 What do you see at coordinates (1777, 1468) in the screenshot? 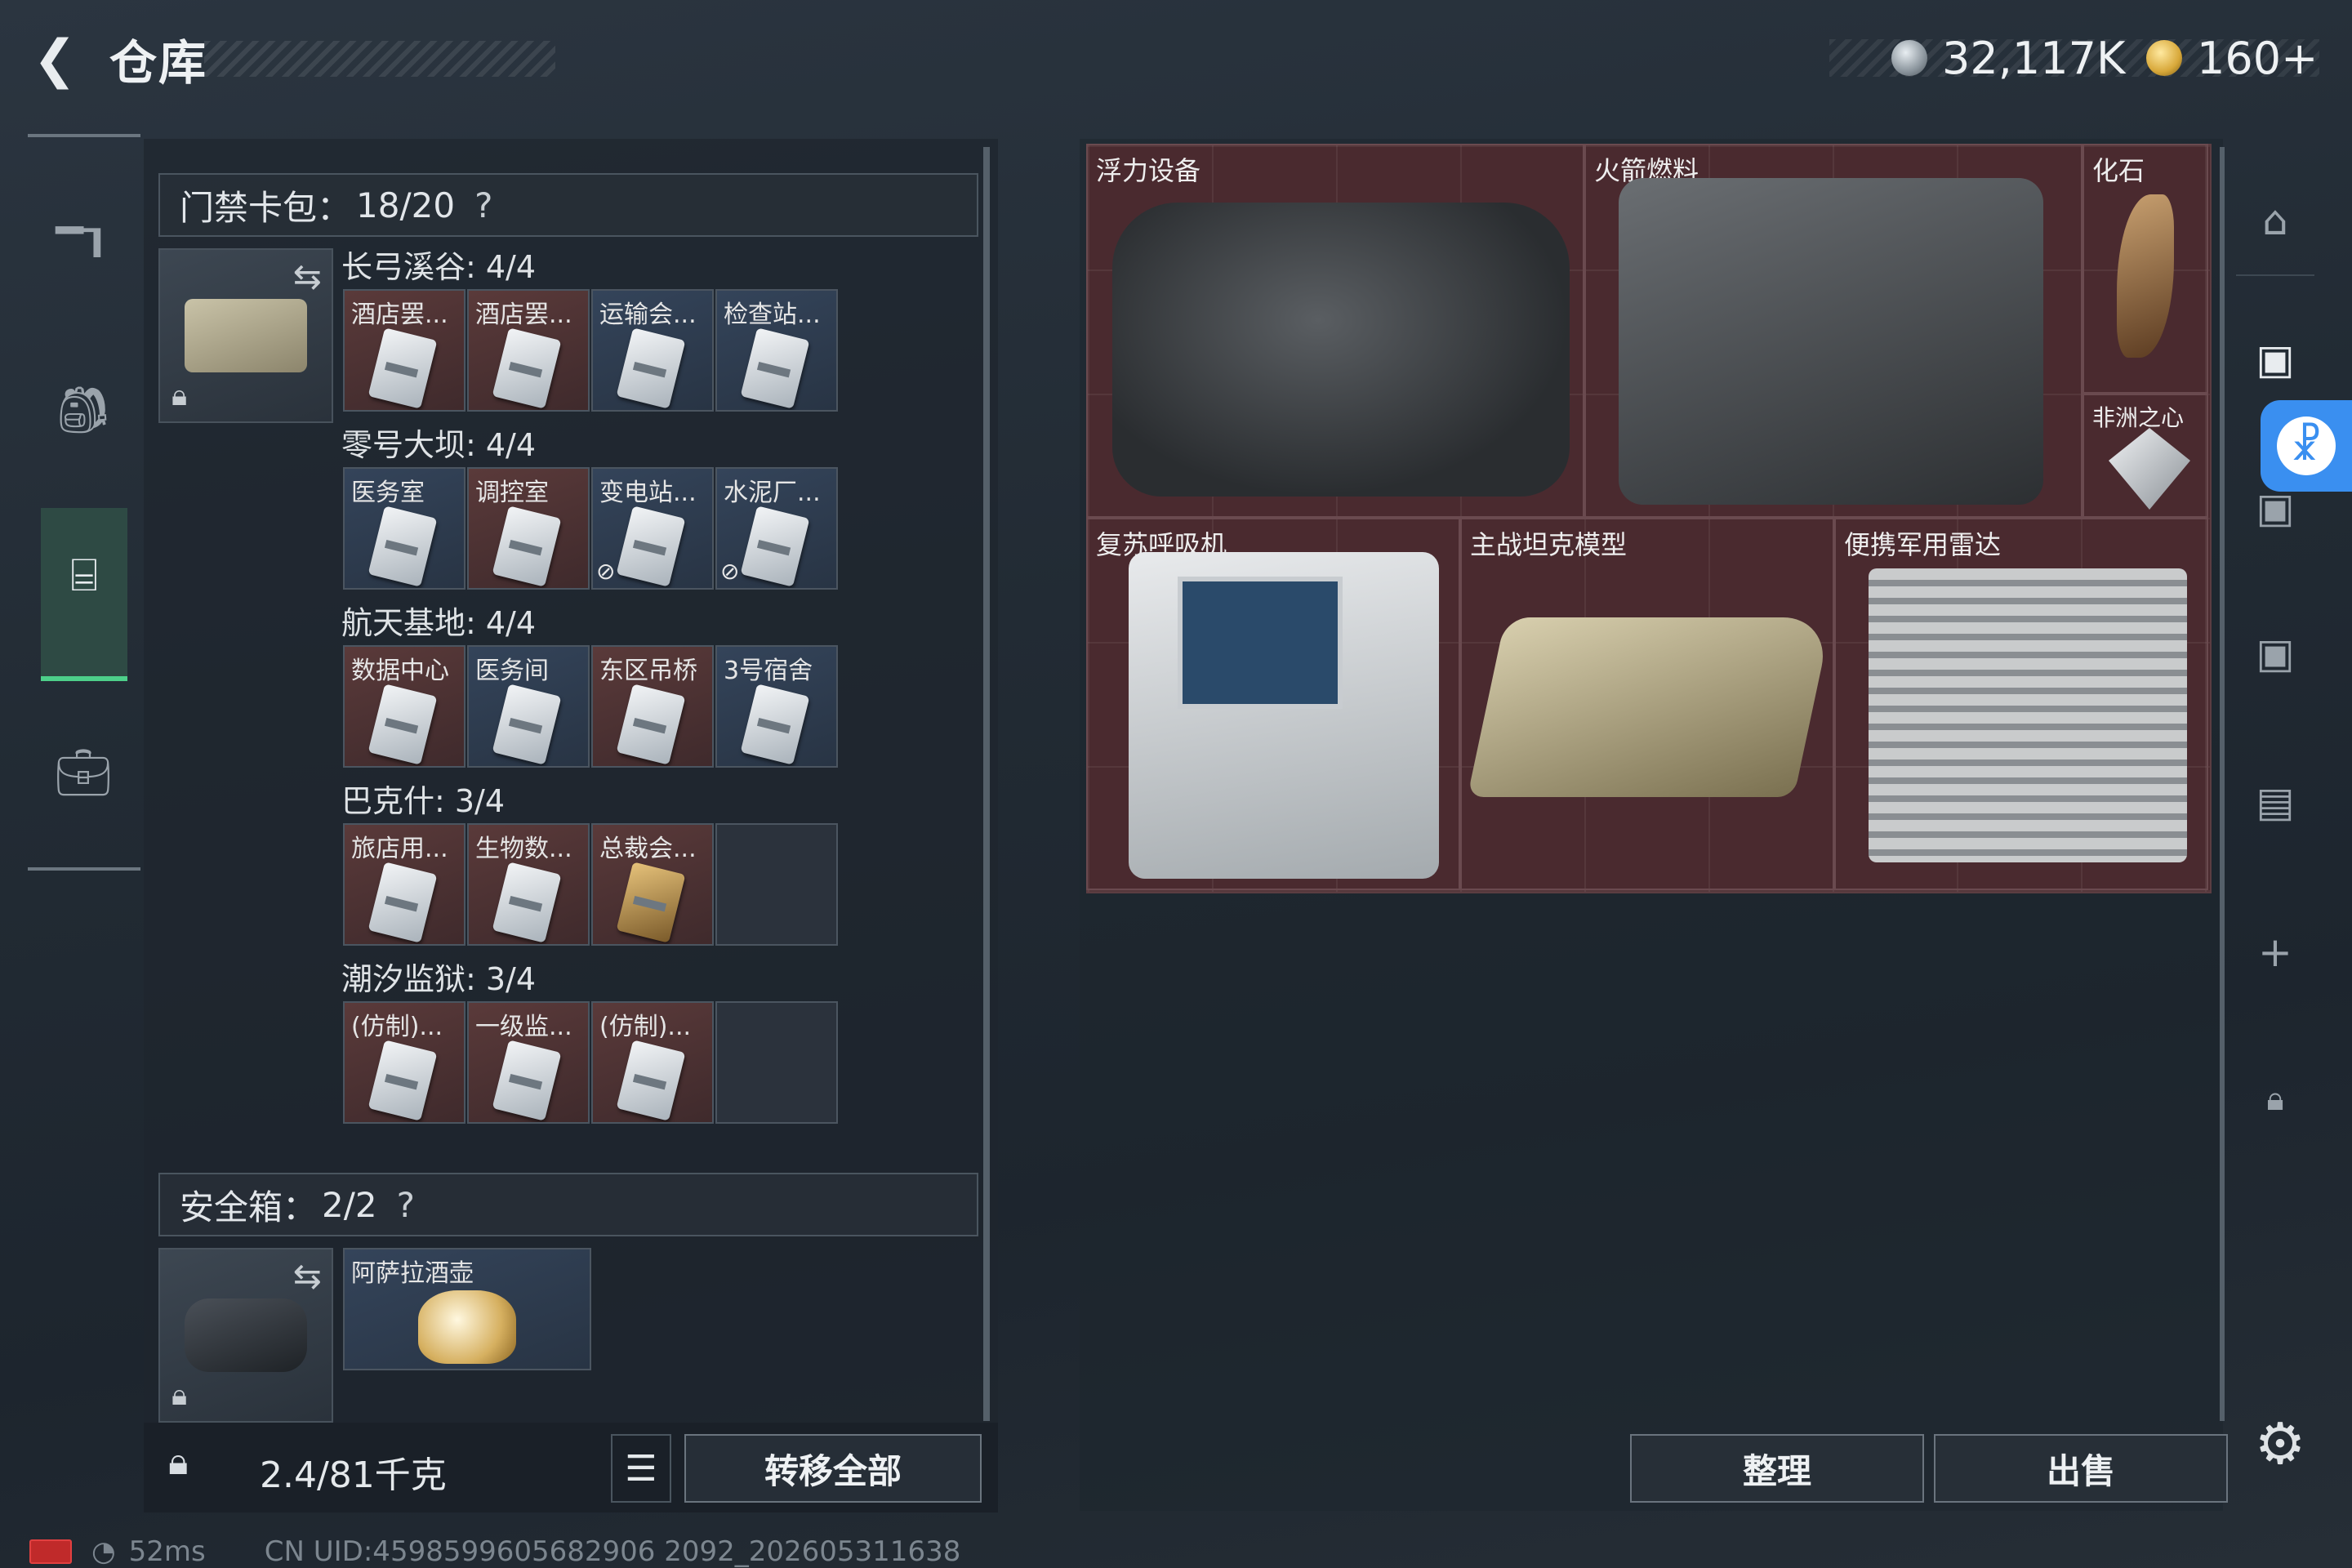
I see `sort-button: 整理` at bounding box center [1777, 1468].